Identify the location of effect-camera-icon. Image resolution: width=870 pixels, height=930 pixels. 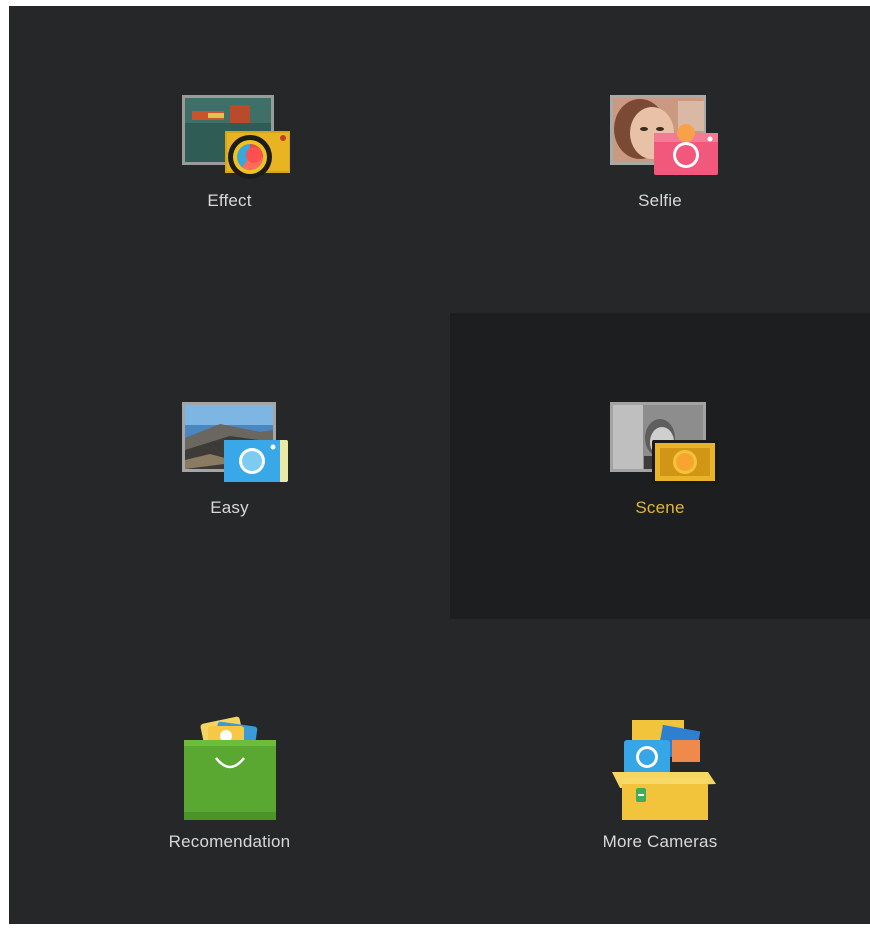
(230, 136).